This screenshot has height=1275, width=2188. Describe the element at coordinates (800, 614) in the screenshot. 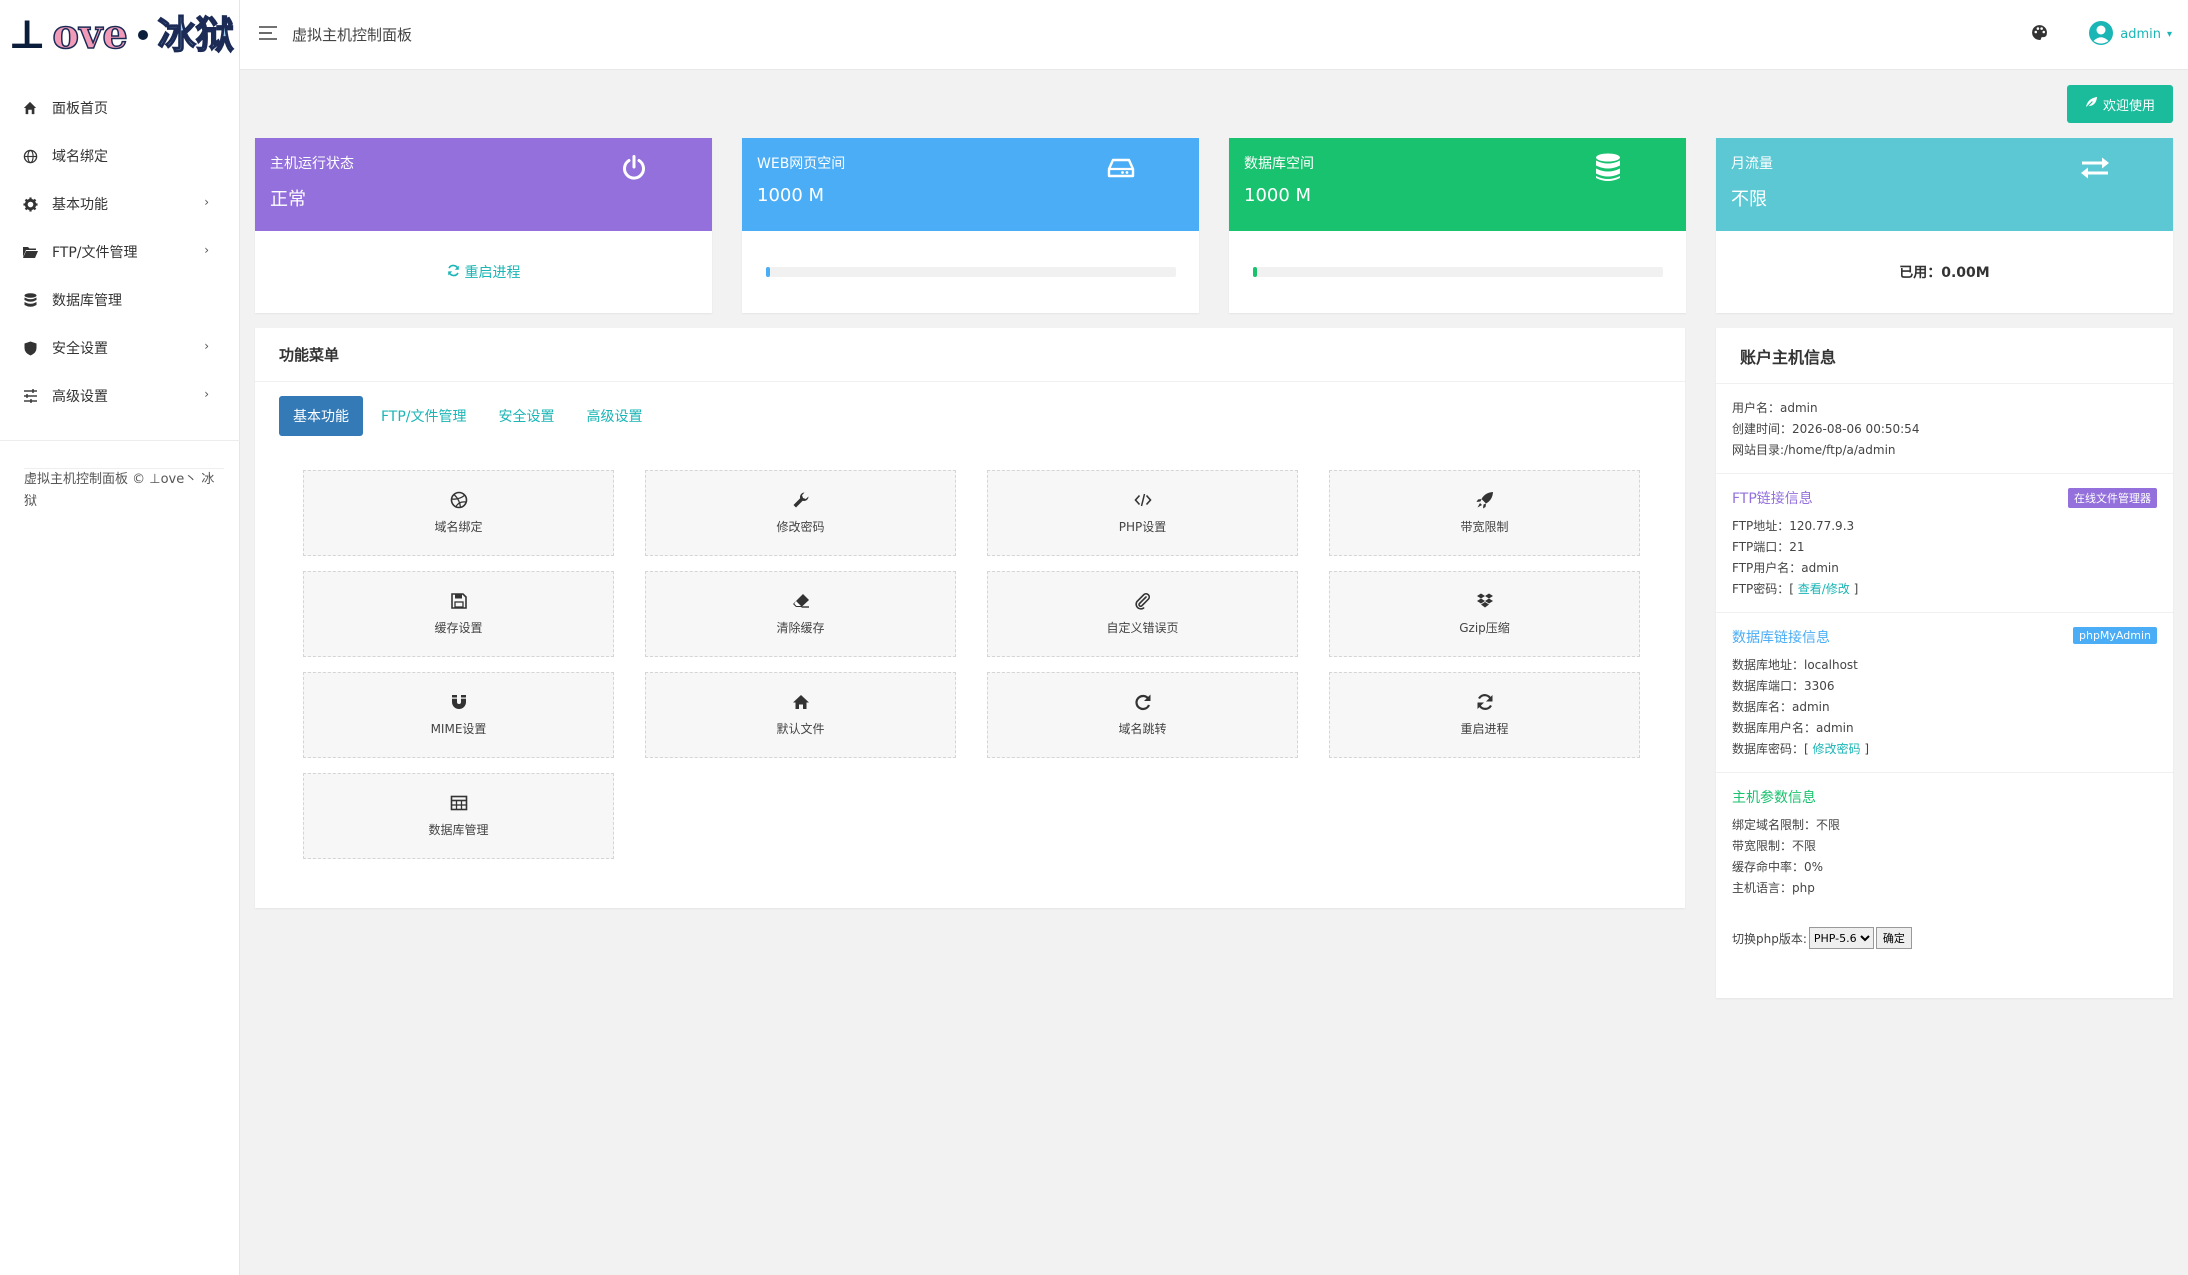

I see `tile-clear-cache: 清除缓存` at that location.